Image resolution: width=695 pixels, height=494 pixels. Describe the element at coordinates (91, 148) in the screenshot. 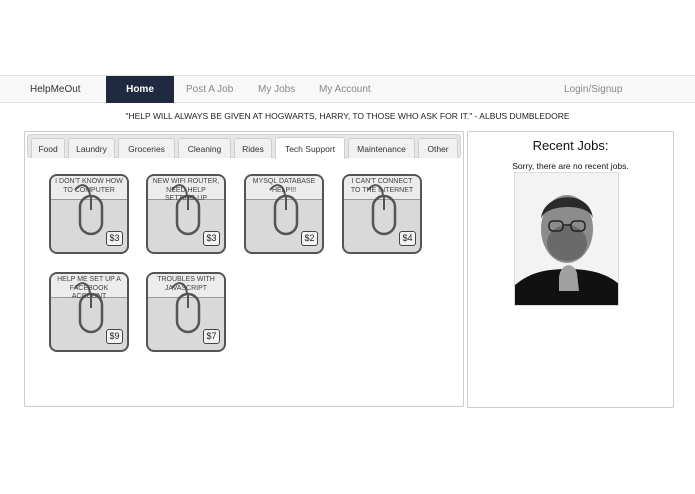

I see `tab-laundry: Laundry` at that location.